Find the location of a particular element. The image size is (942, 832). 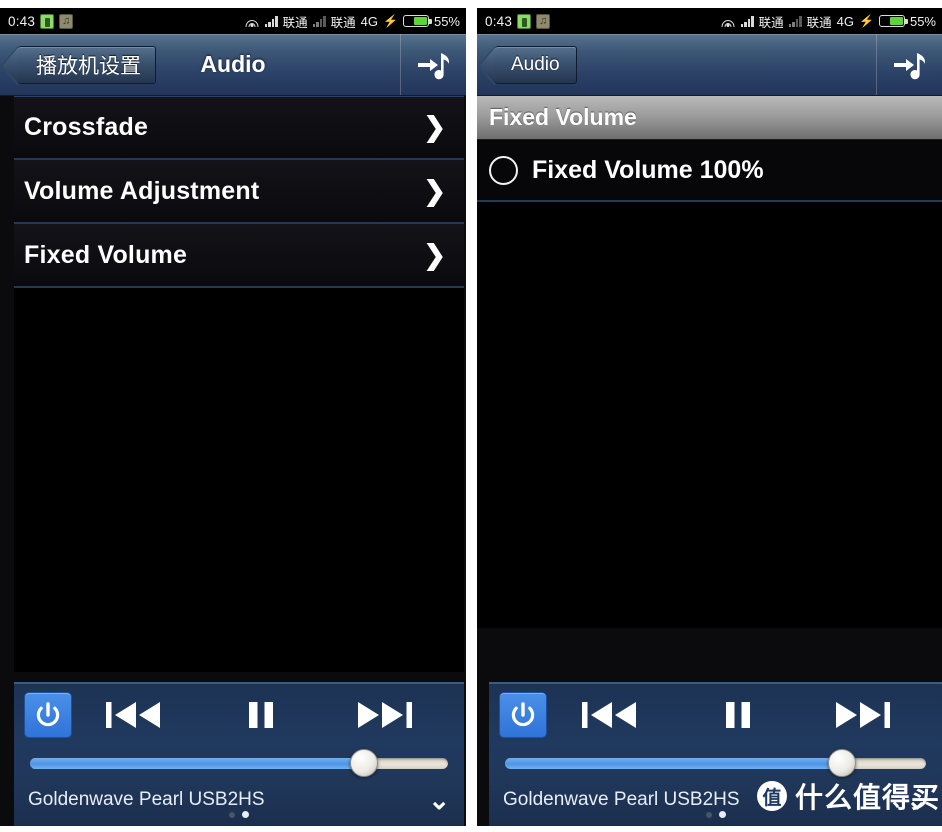

list-item-label: Volume Adjustment is located at coordinates (142, 190).